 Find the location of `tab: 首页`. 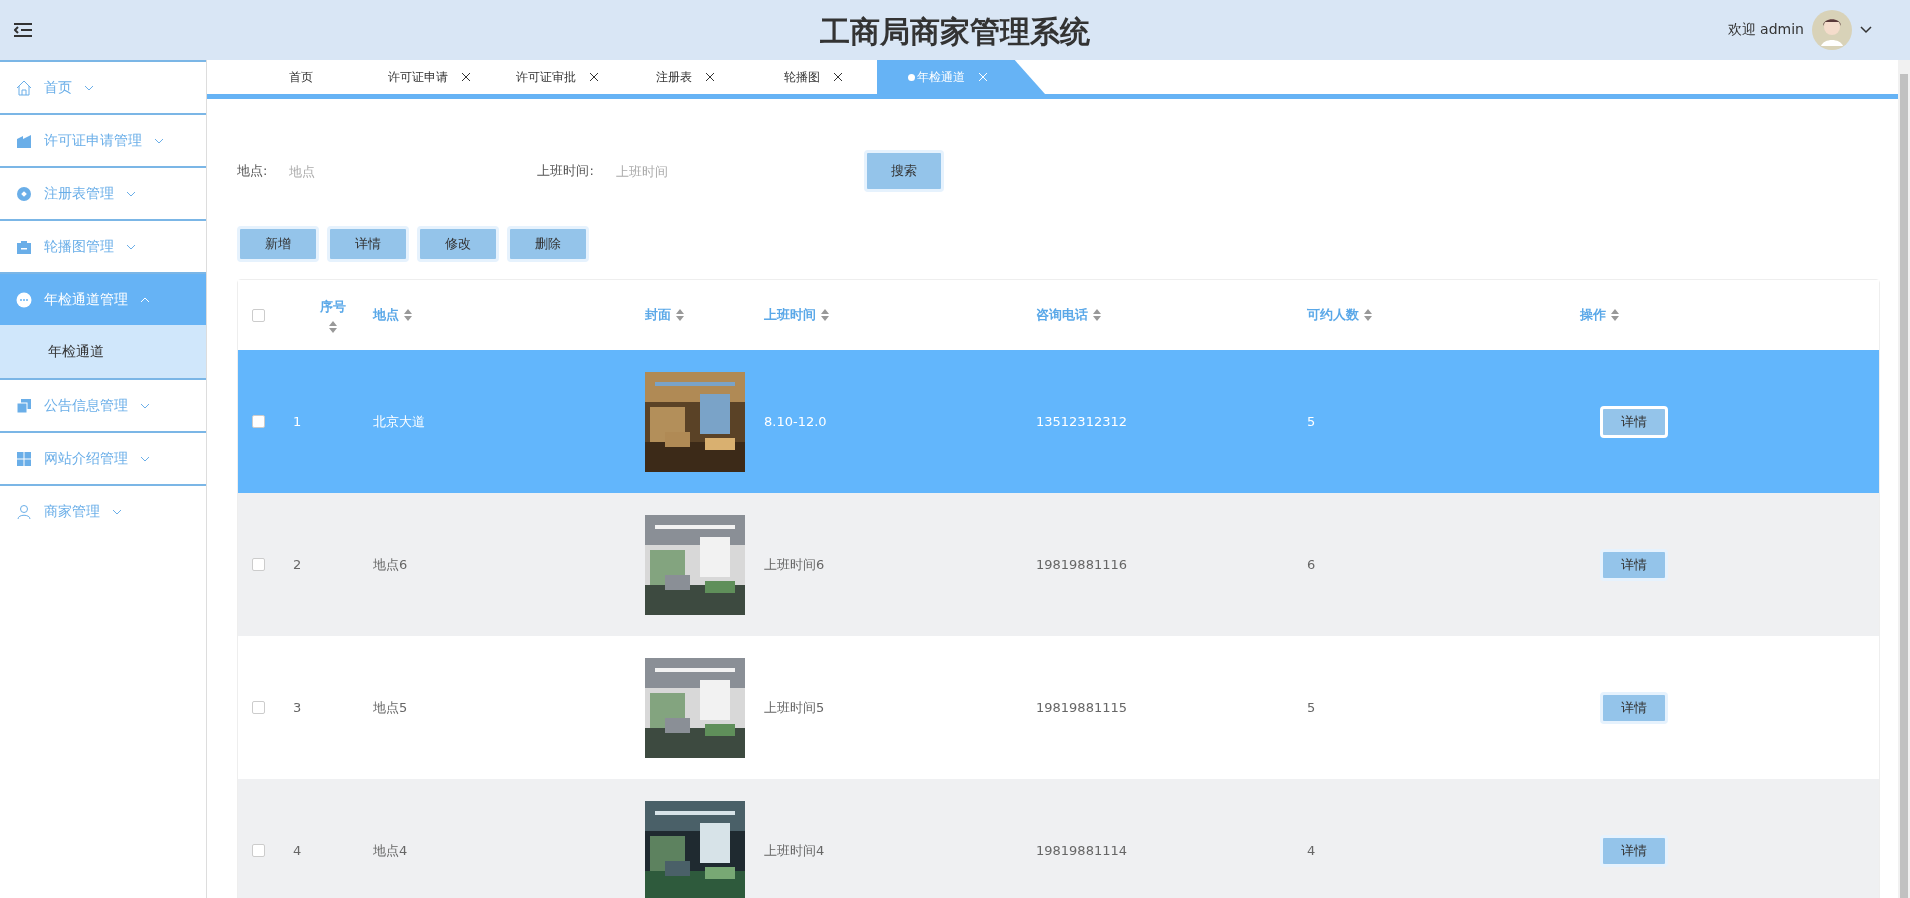

tab: 首页 is located at coordinates (301, 77).